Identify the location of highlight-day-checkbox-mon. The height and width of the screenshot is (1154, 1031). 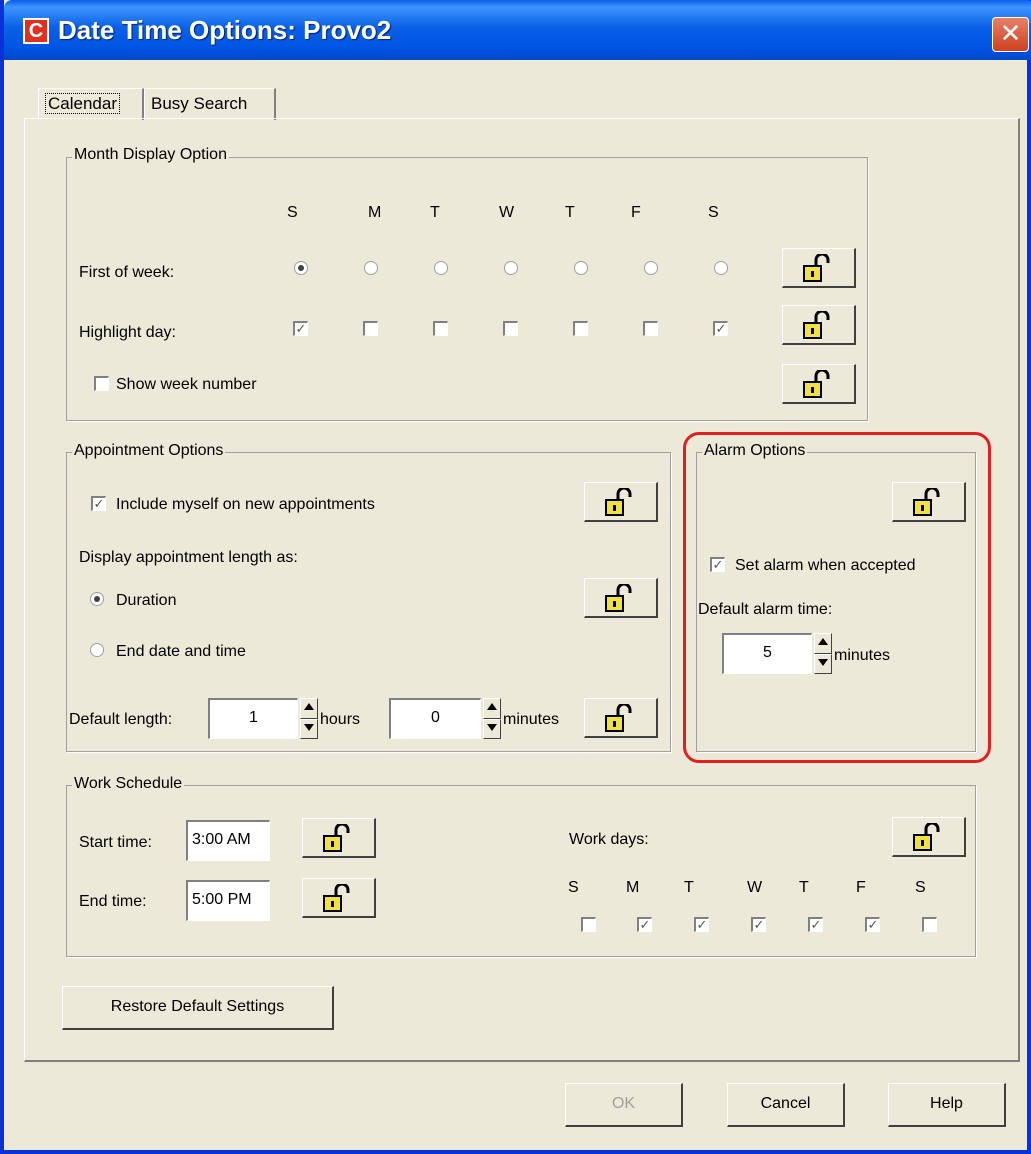
(370, 328).